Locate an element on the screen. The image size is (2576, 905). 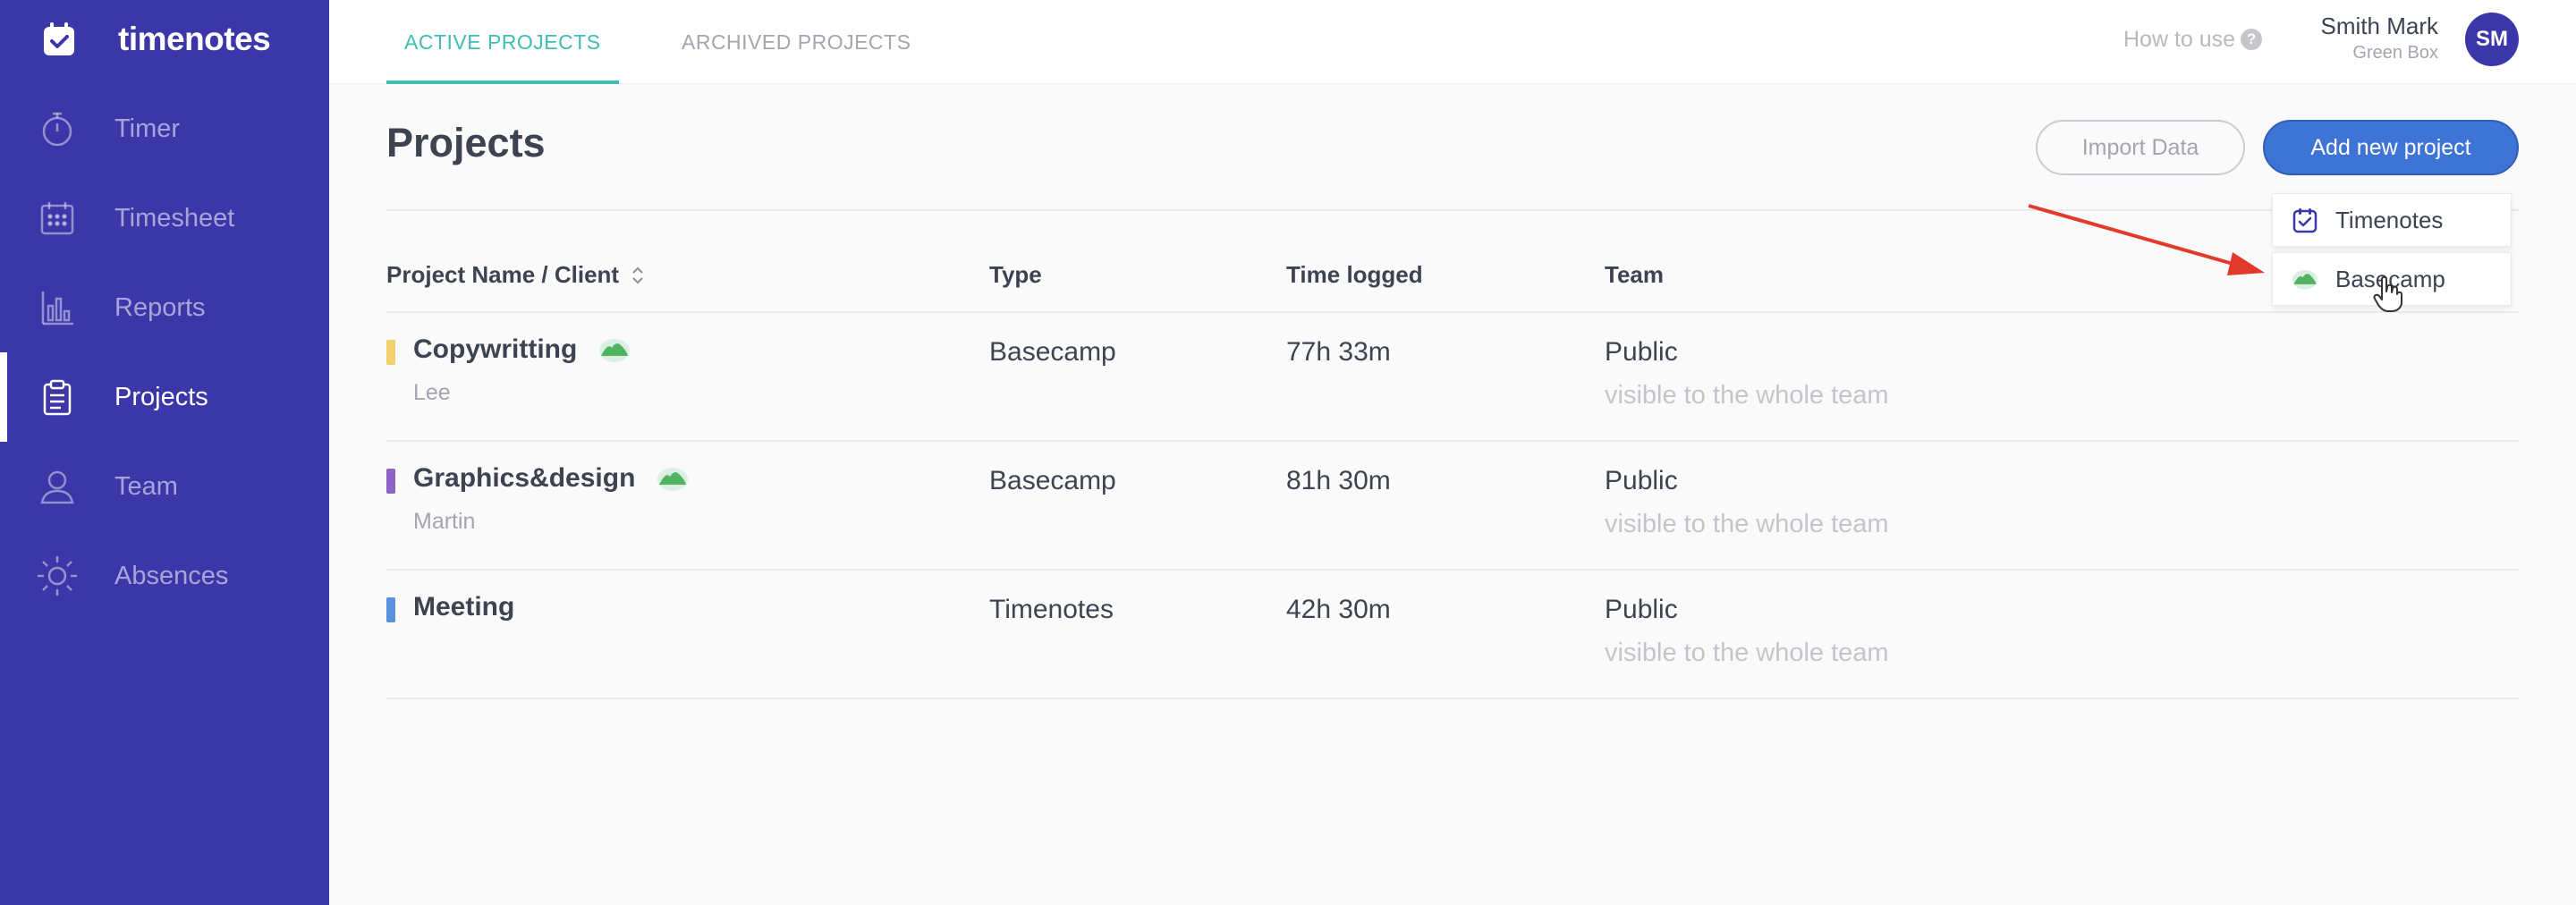
project-name: Graphics&design is located at coordinates (551, 479).